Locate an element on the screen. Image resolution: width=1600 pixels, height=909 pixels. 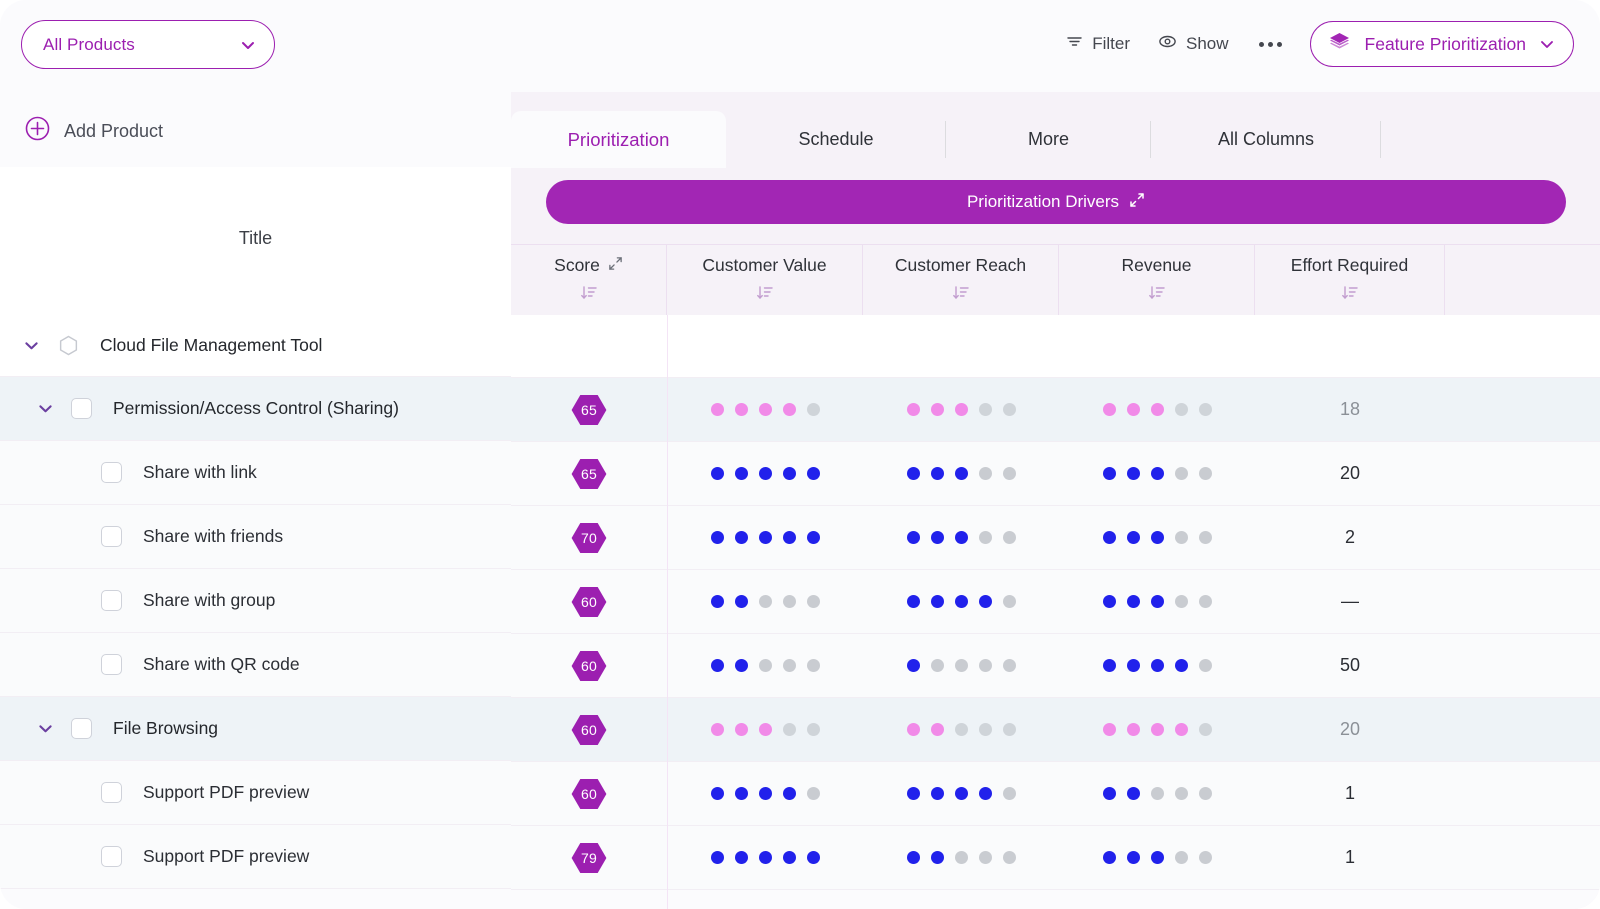
tree-row: Share with friends is located at coordinates (255, 537).